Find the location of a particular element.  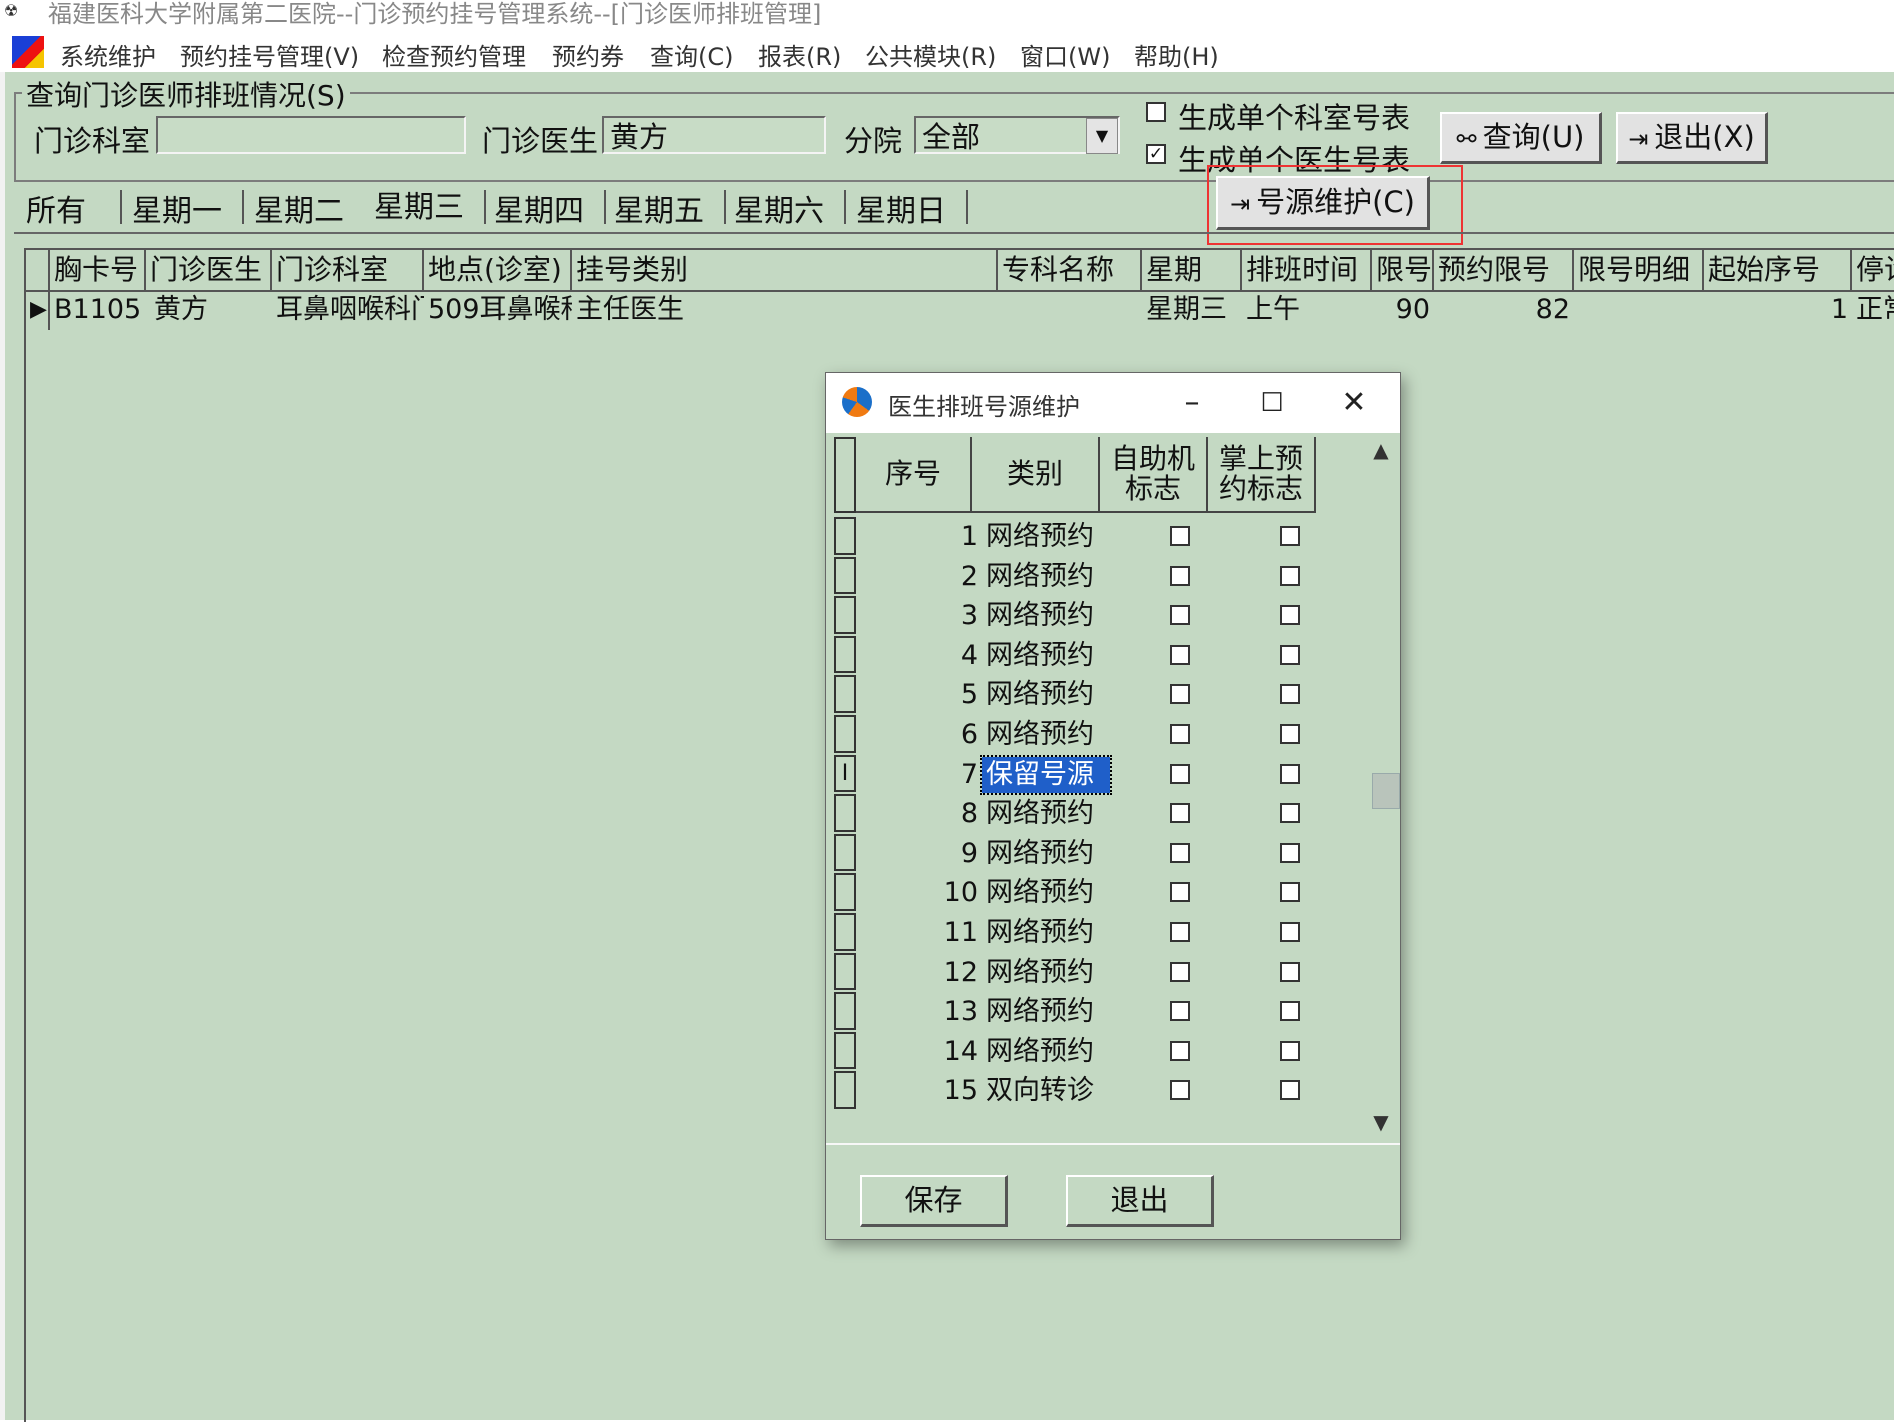

list-item: 6 网络预约 is located at coordinates (1093, 735).